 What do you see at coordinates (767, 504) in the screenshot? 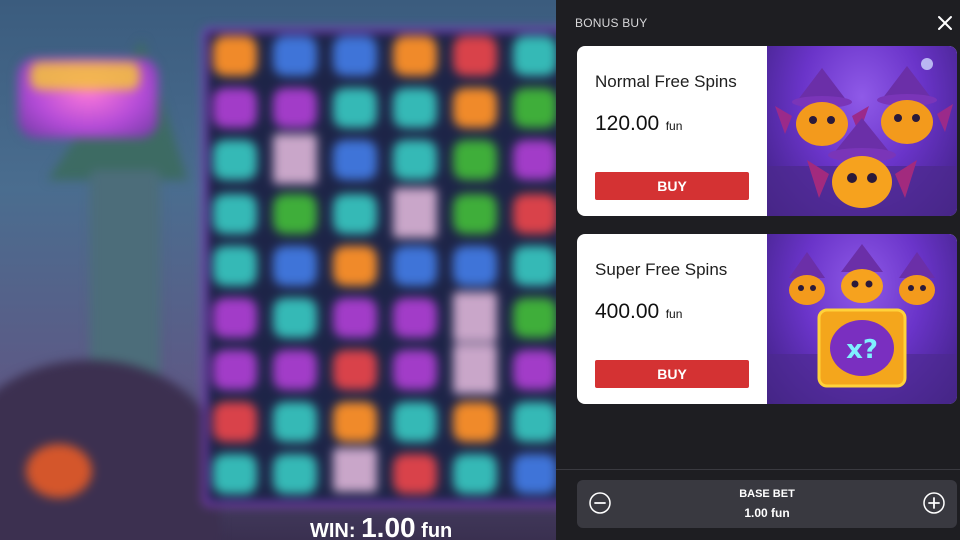
I see `base-bet-control: BASE BET 1.00 fun` at bounding box center [767, 504].